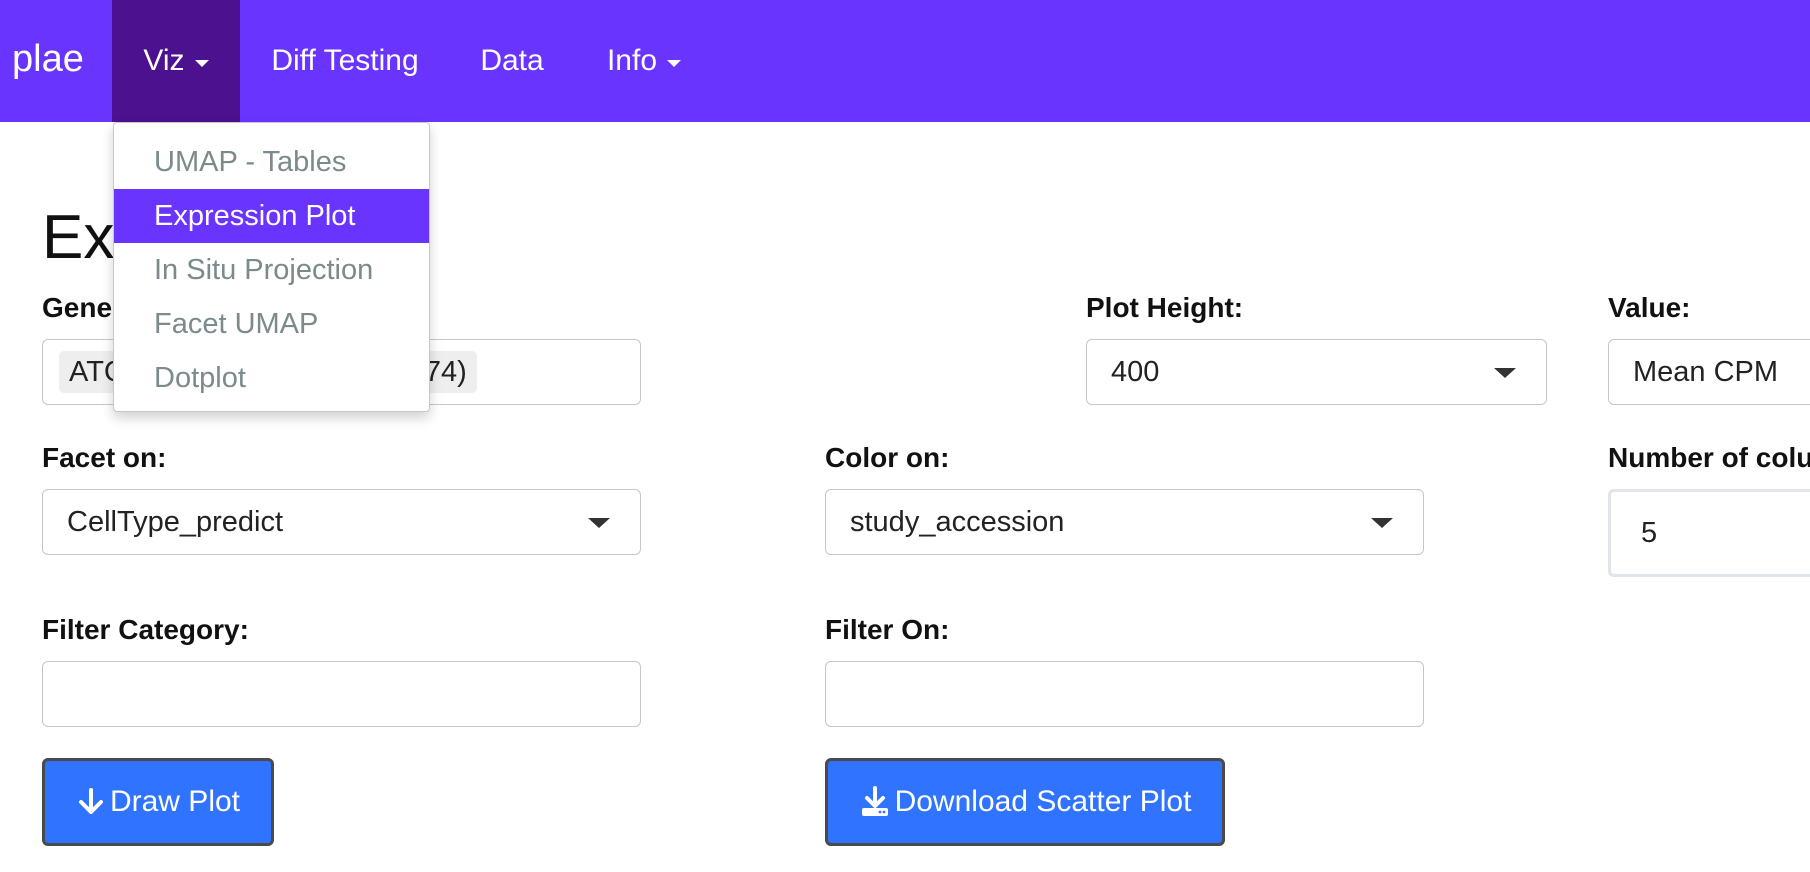 The image size is (1810, 872). I want to click on brand-logo: plae, so click(48, 59).